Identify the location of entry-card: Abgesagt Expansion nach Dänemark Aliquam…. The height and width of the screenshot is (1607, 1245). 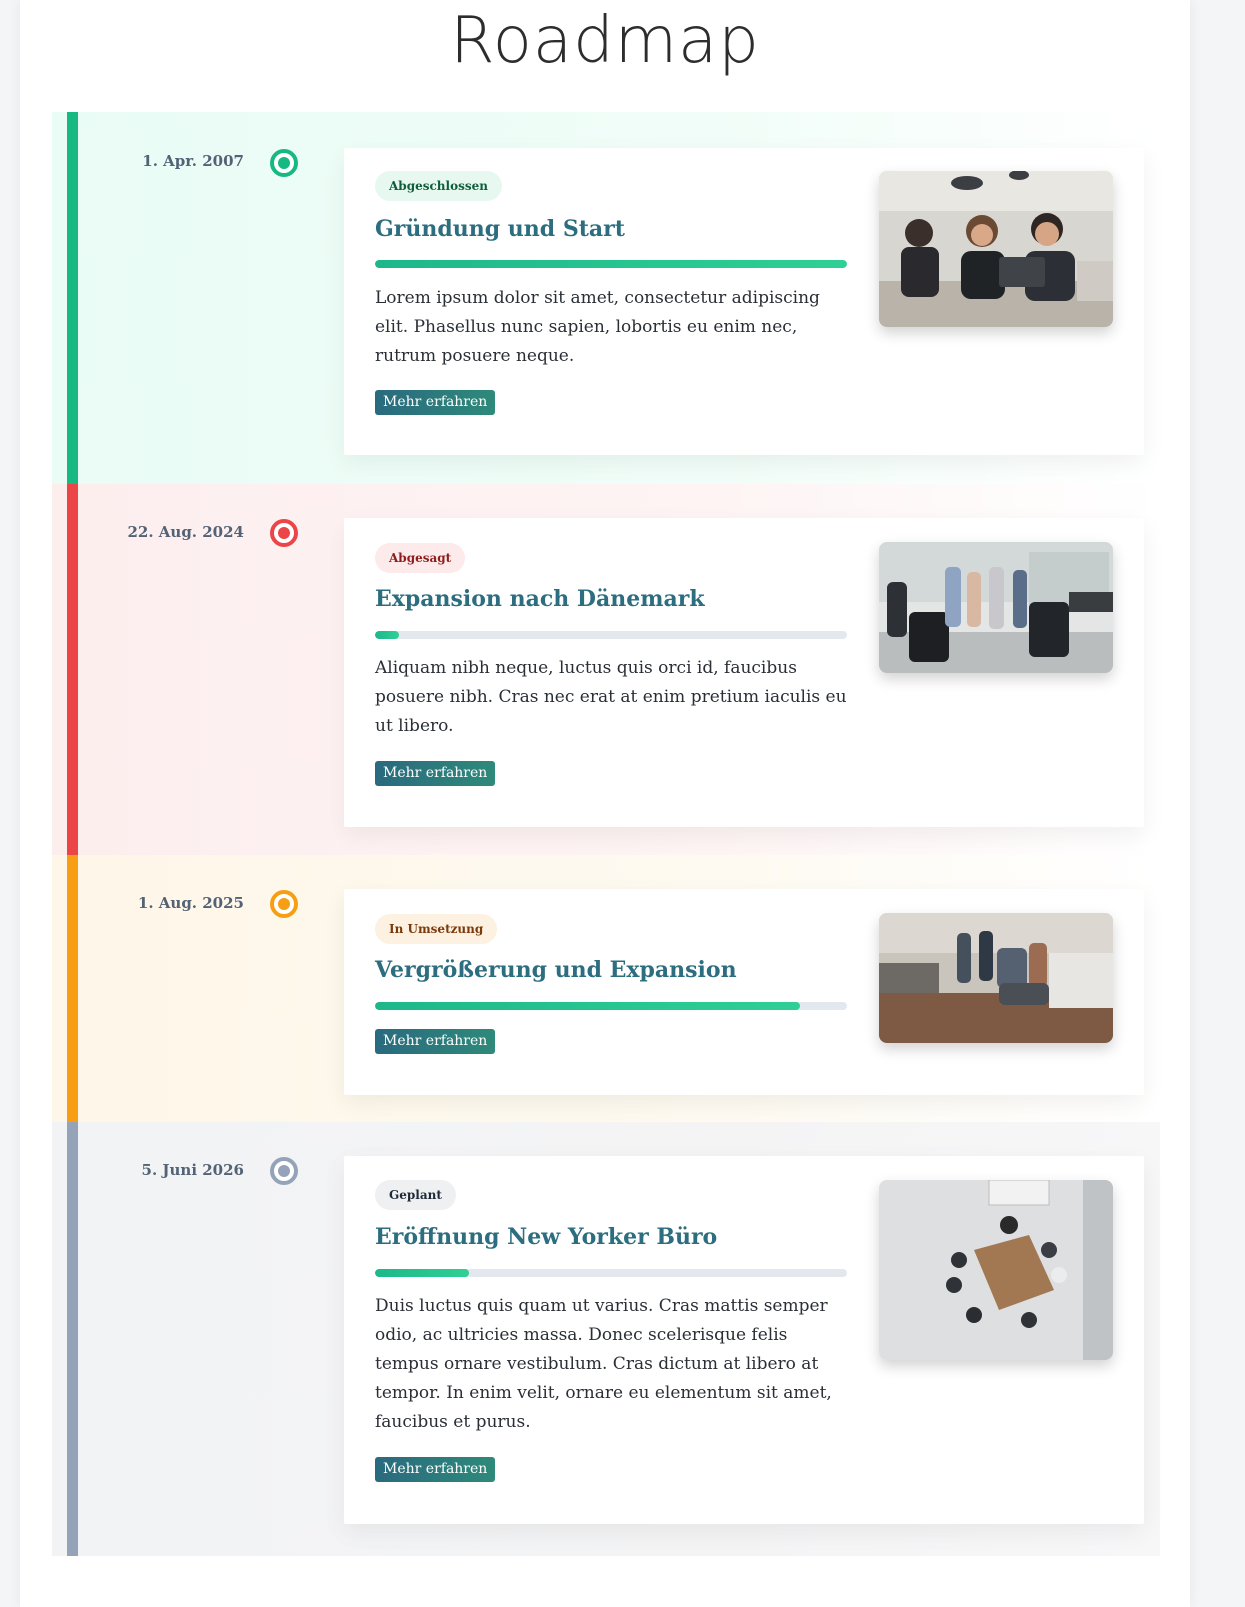
(744, 672).